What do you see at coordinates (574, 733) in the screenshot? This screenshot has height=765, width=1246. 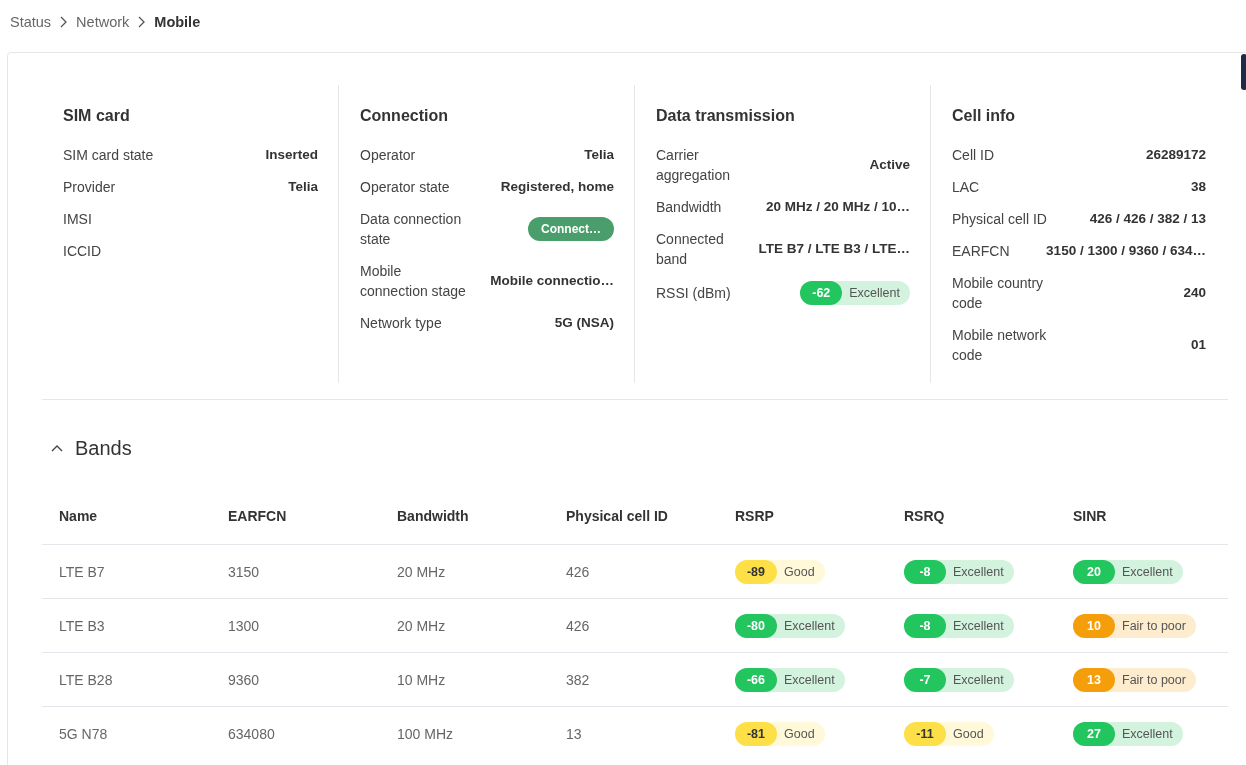 I see `table-cell-text: 13` at bounding box center [574, 733].